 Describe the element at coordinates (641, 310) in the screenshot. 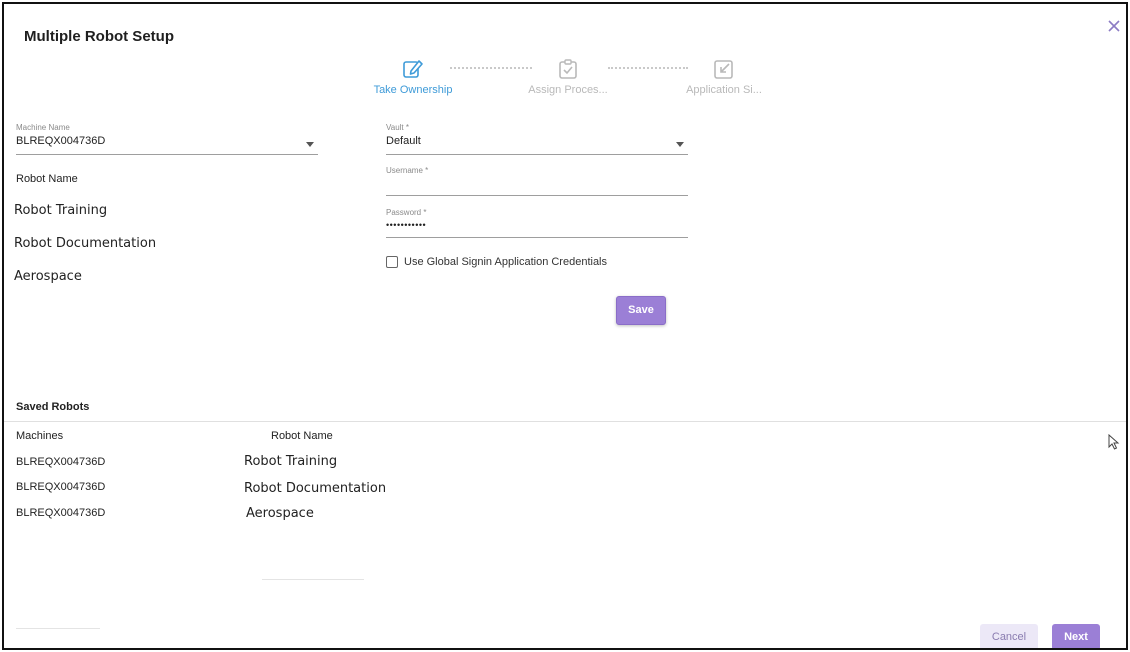

I see `save-button: Save` at that location.